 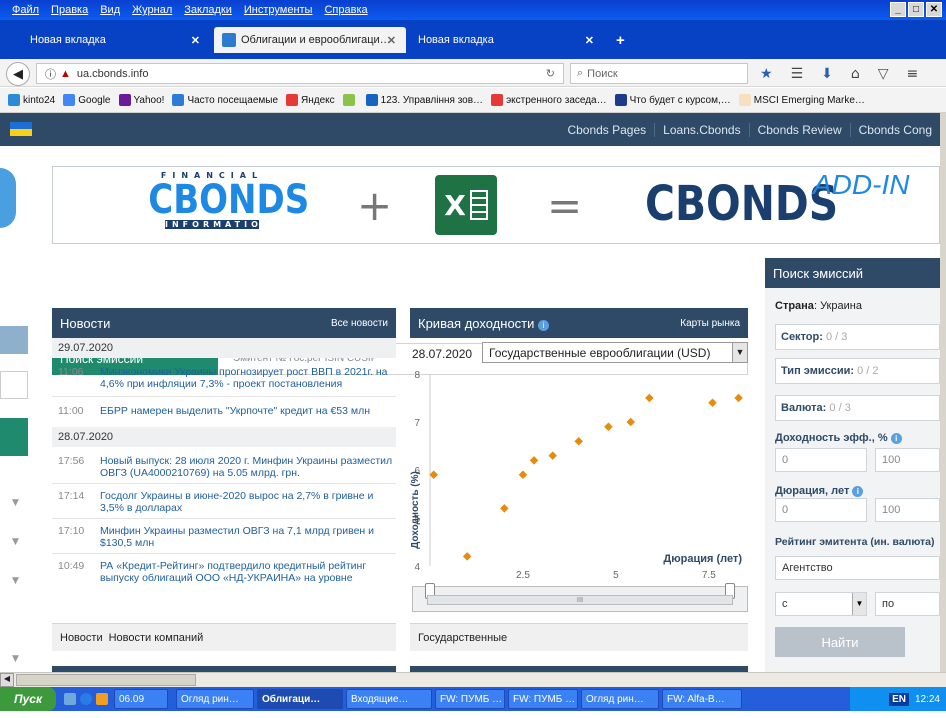 I want to click on bookmark-google: Google, so click(x=87, y=100).